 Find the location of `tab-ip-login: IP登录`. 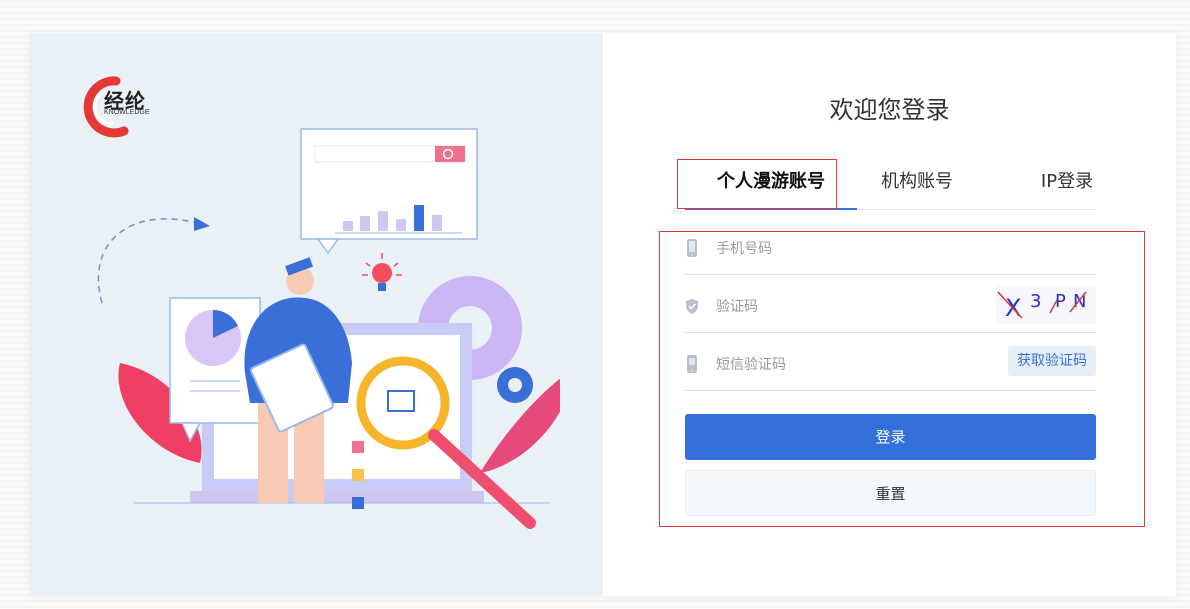

tab-ip-login: IP登录 is located at coordinates (1067, 180).